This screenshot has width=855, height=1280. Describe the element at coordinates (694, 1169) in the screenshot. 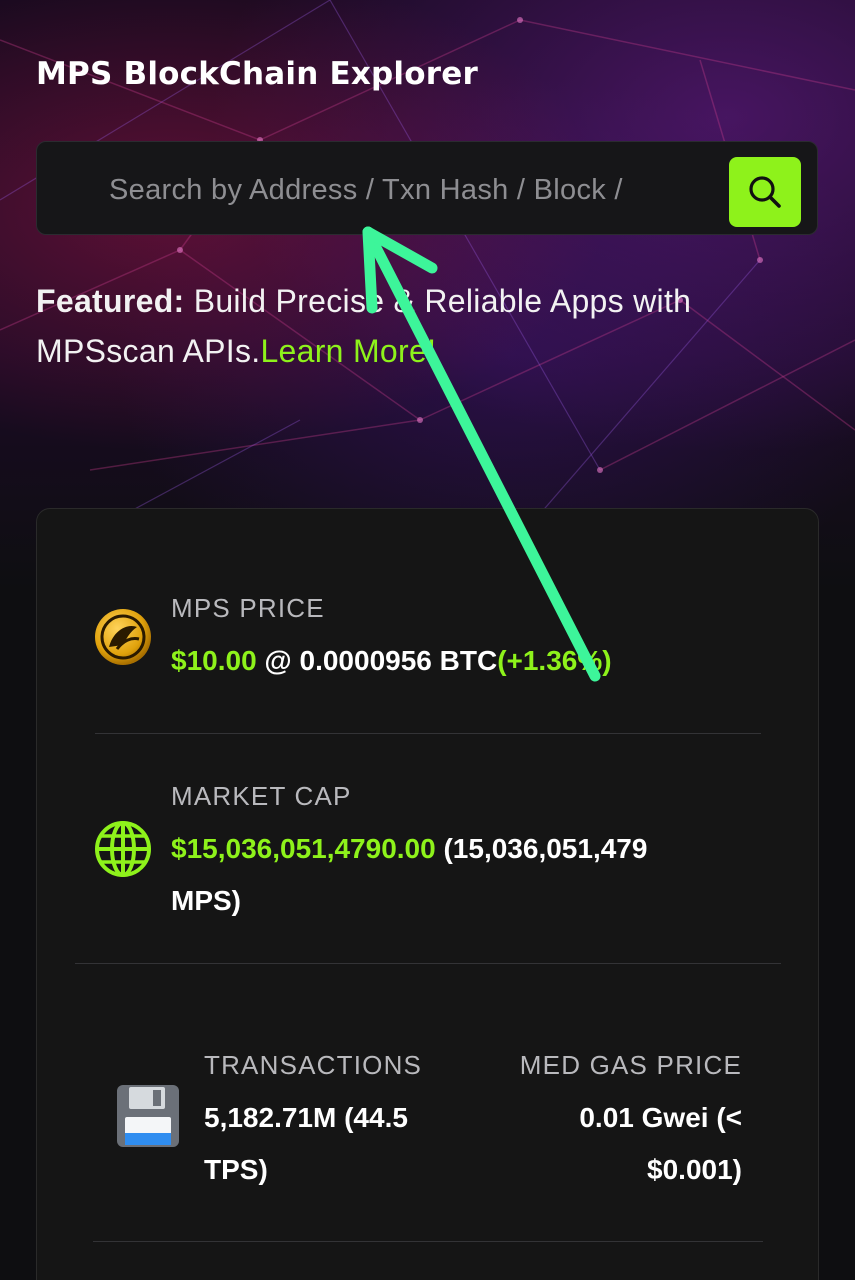

I see `gas-price-line2: $0.001)` at that location.